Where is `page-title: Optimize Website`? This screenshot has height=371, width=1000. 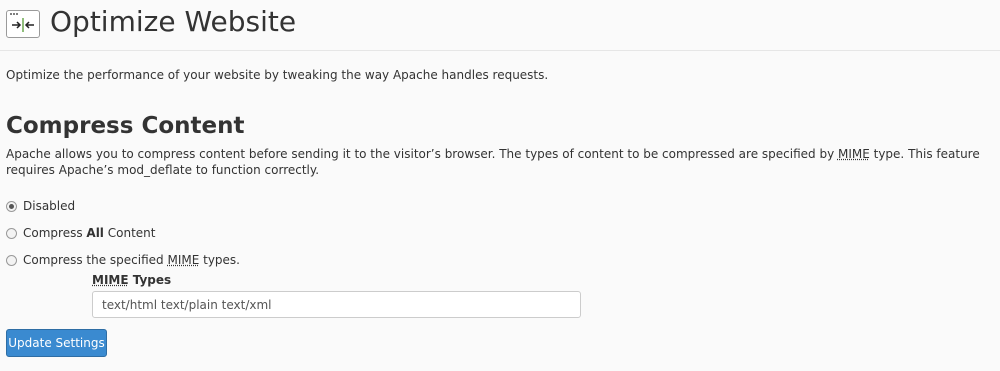
page-title: Optimize Website is located at coordinates (173, 21).